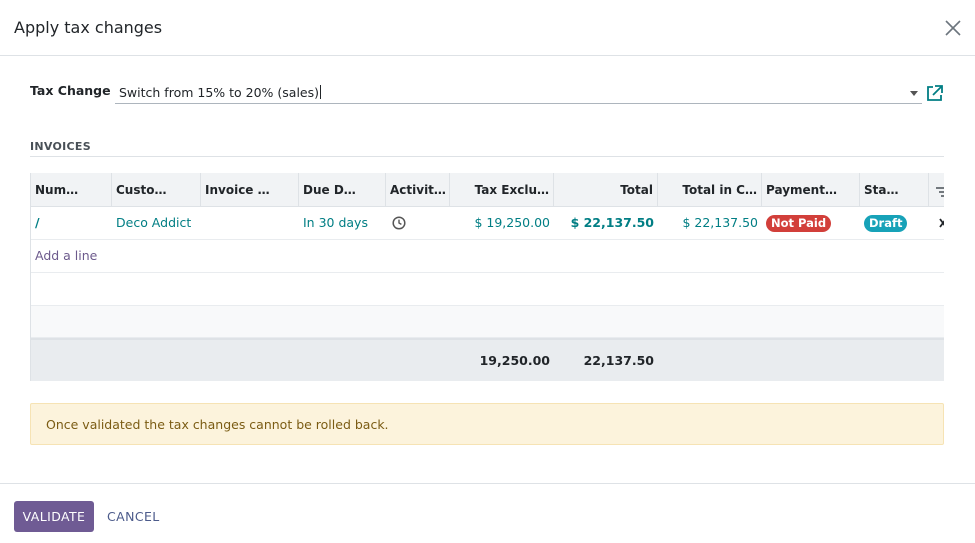 This screenshot has height=543, width=975. What do you see at coordinates (487, 513) in the screenshot?
I see `dialog-footer: VALIDATE CANCEL` at bounding box center [487, 513].